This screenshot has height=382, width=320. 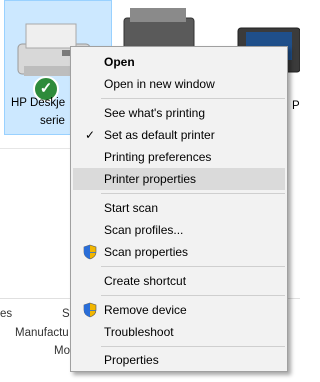 I want to click on menu-item-troubleshoot: Troubleshoot, so click(x=179, y=332).